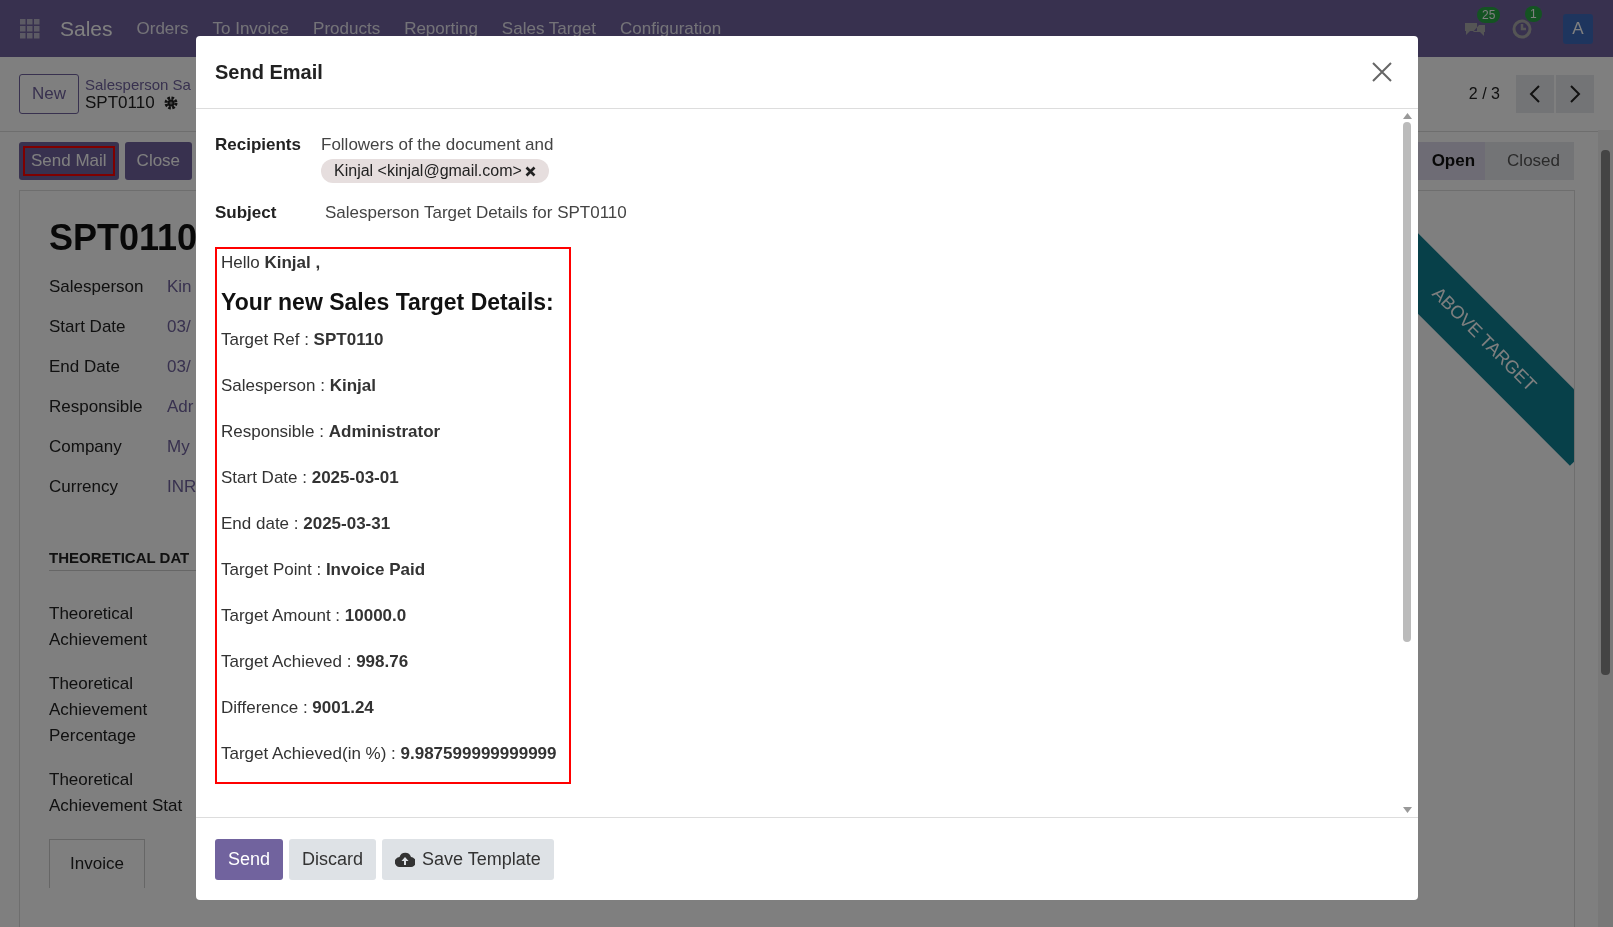 This screenshot has height=927, width=1613. Describe the element at coordinates (474, 213) in the screenshot. I see `subject-field: Salesperson Target Details for SPT0110` at that location.